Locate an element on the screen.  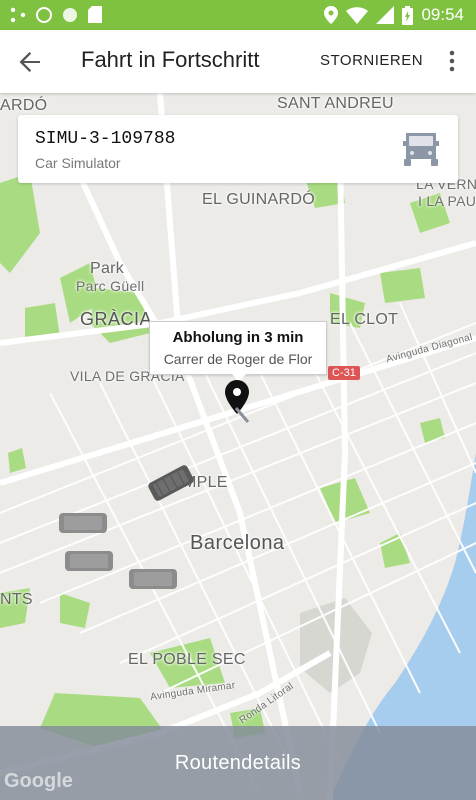
map-label: GRÀCIA is located at coordinates (116, 319).